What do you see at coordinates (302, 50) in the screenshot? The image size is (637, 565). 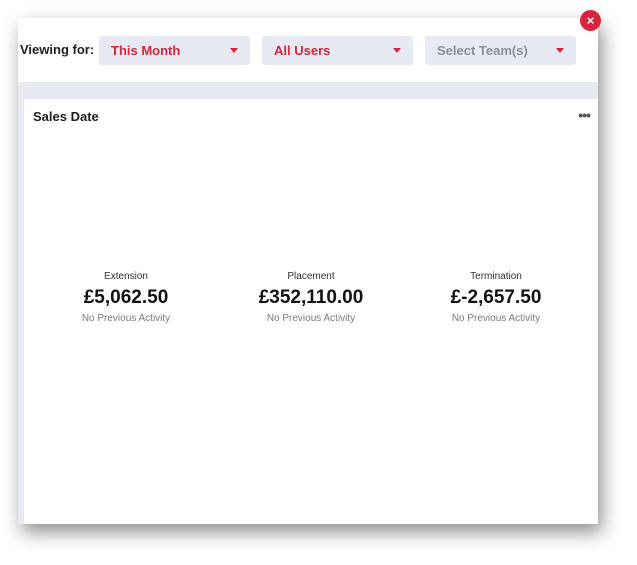 I see `users-dropdown-value: All Users` at bounding box center [302, 50].